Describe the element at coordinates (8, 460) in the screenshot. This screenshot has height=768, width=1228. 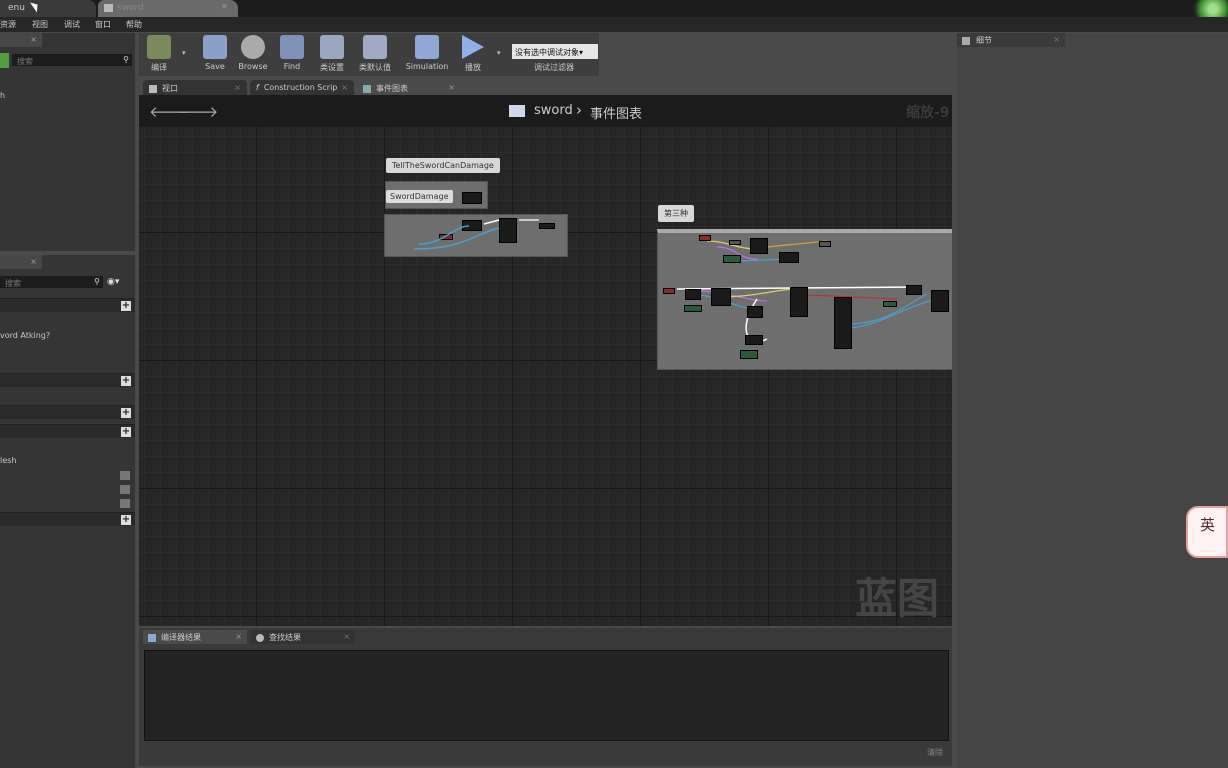
I see `component-variable-item: lesh` at that location.